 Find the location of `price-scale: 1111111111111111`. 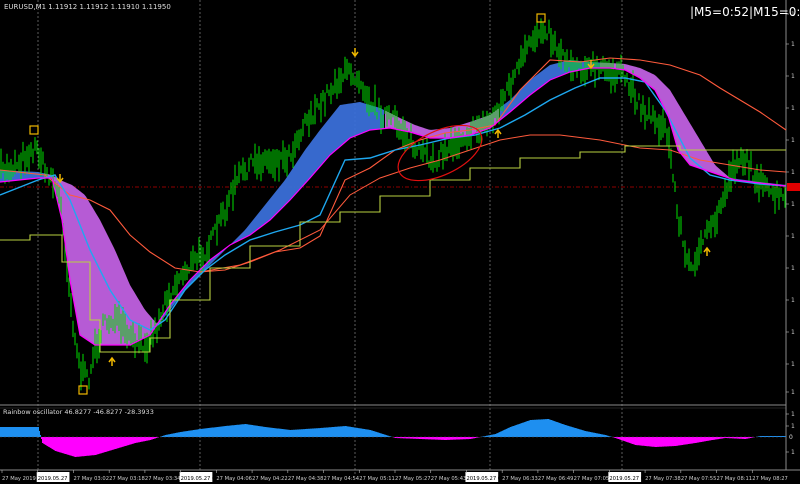

price-scale: 1111111111111111 is located at coordinates (793, 233).